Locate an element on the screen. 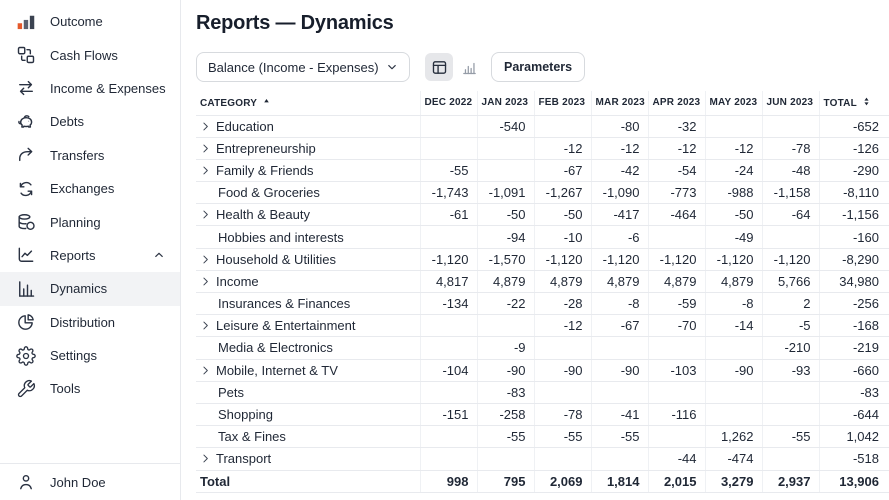 The image size is (889, 500). category-label: Entrepreneurship is located at coordinates (266, 148).